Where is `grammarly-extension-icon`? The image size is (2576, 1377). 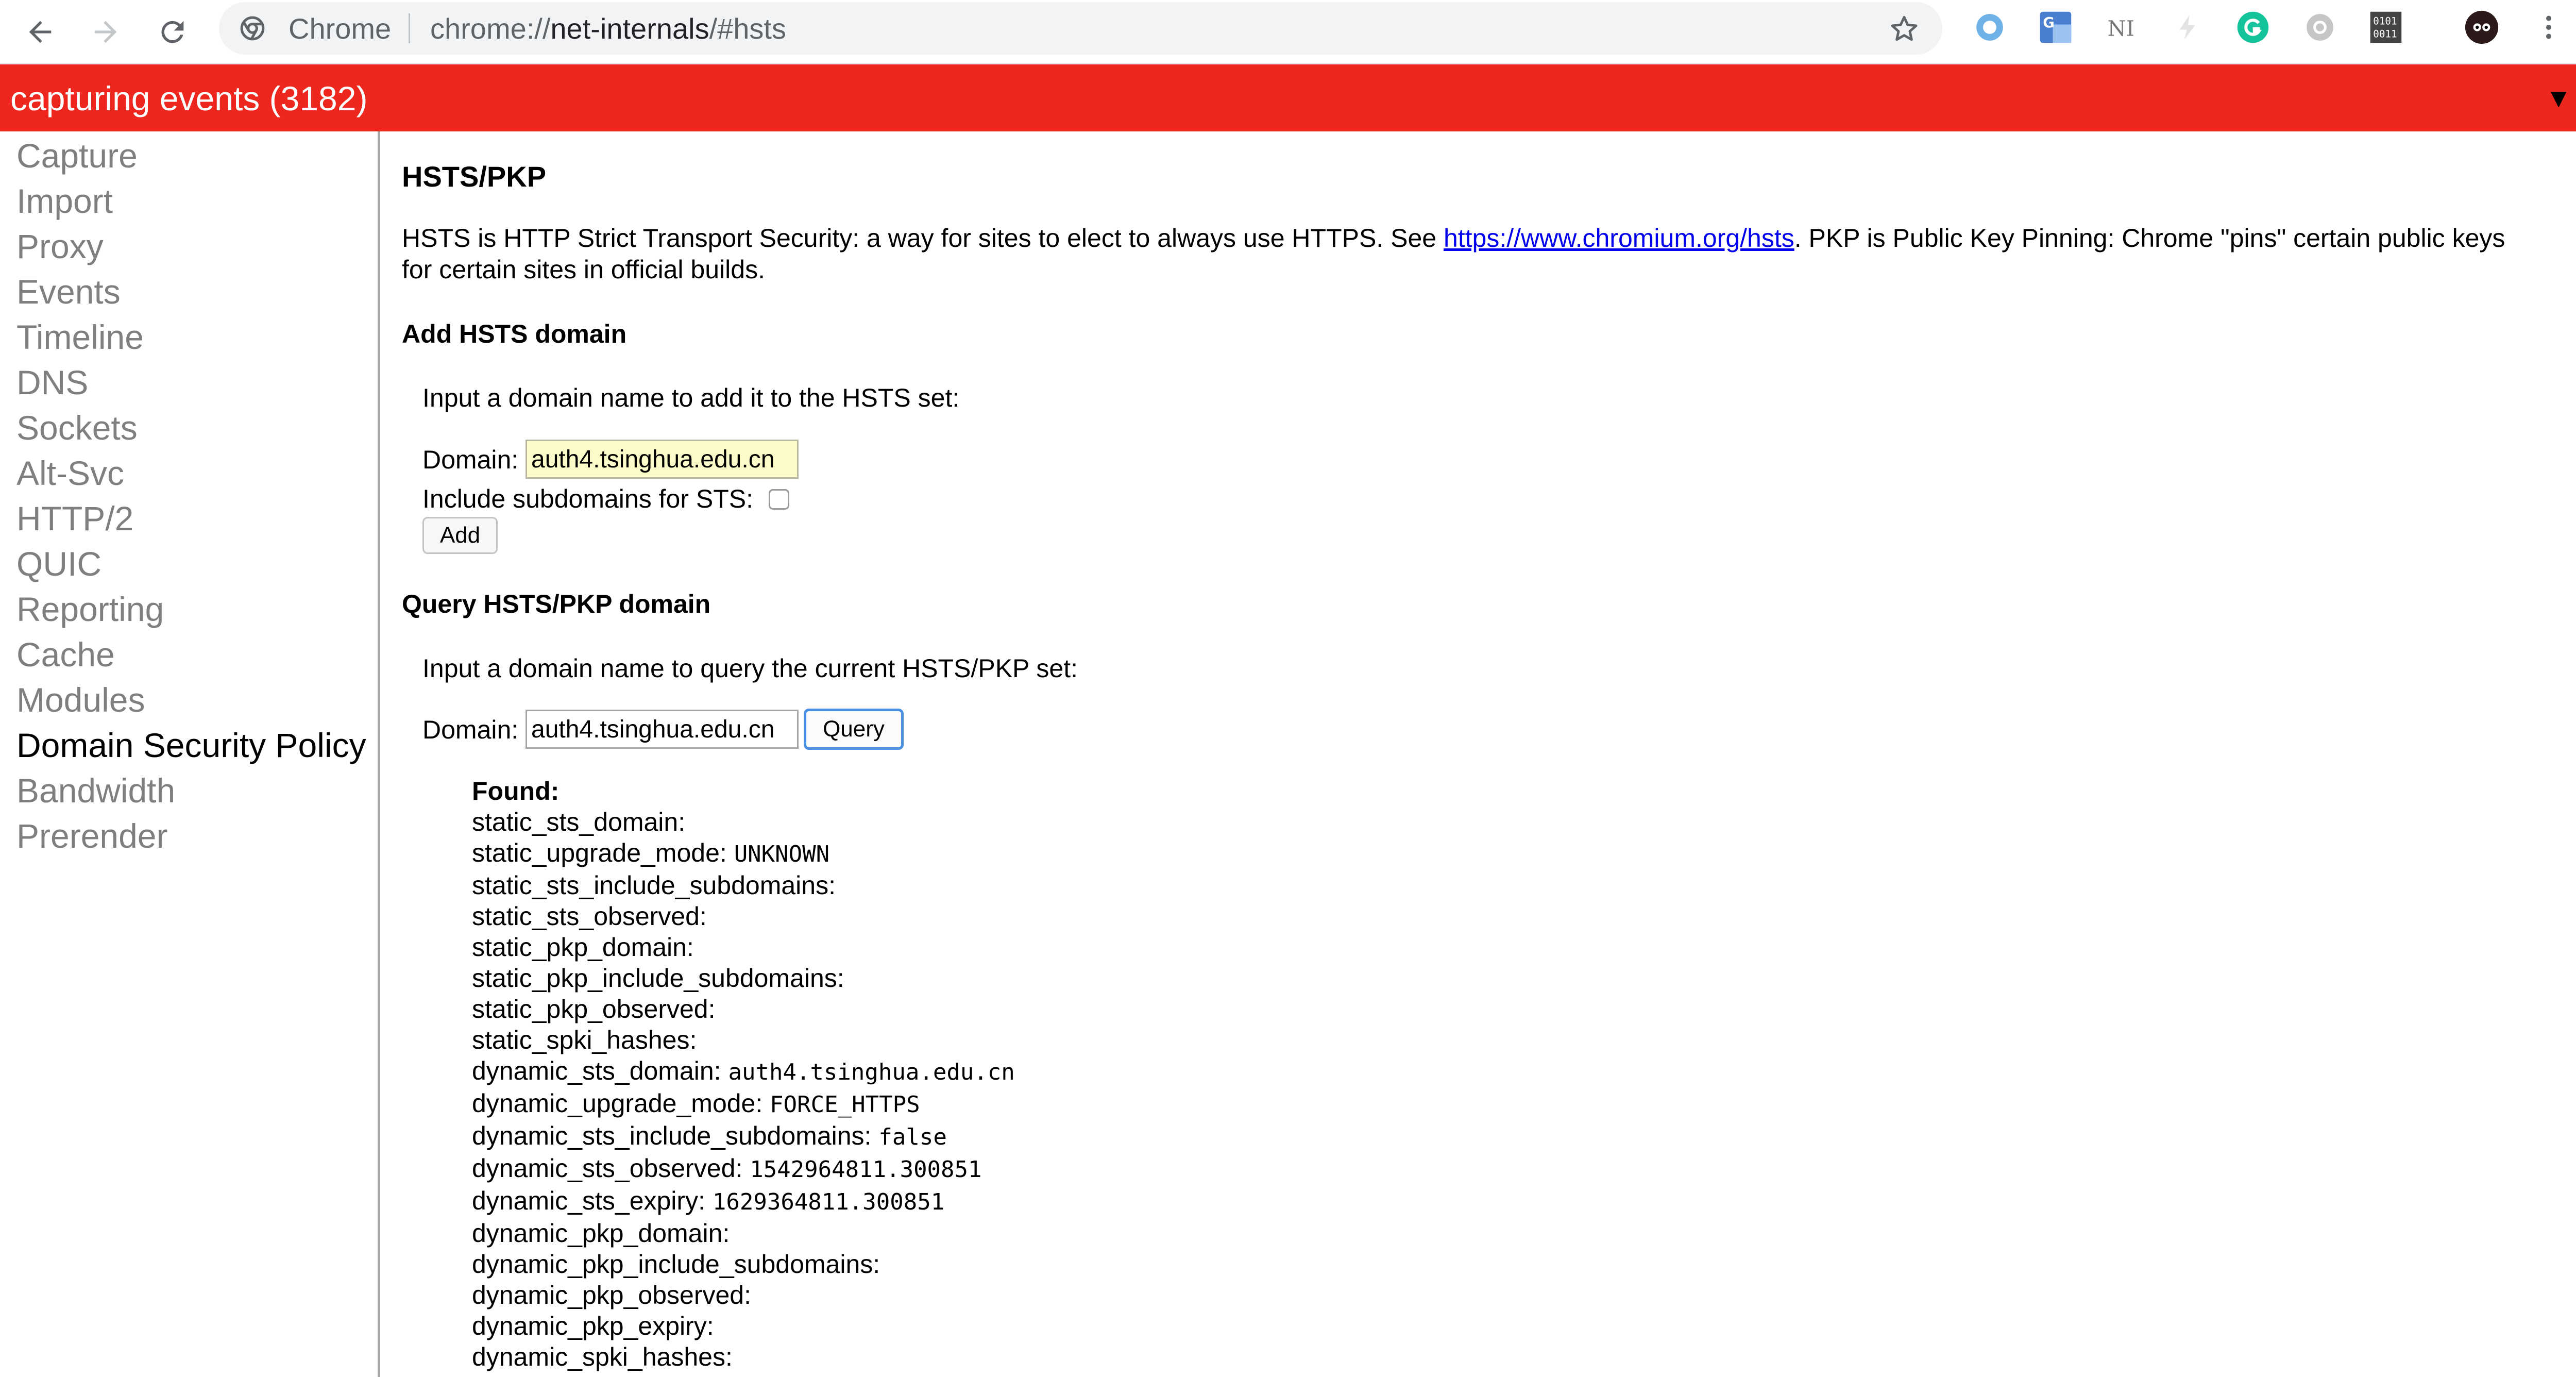 grammarly-extension-icon is located at coordinates (2253, 27).